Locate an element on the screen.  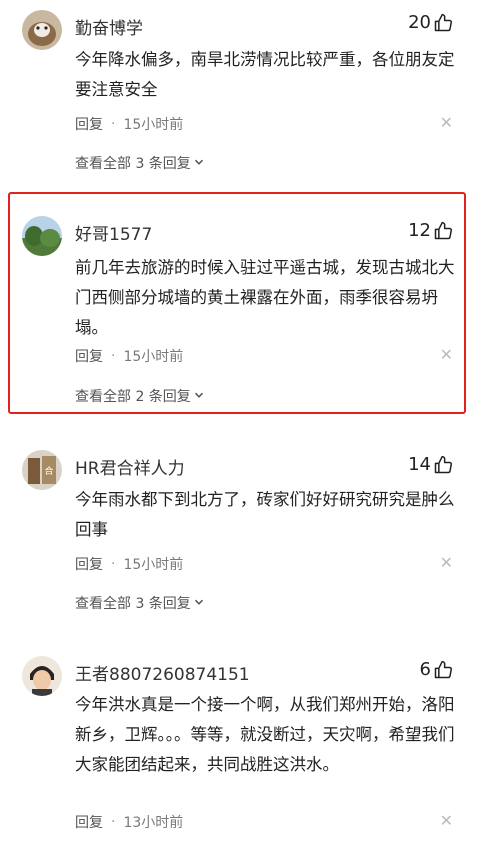
username: 好哥1577 is located at coordinates (113, 232).